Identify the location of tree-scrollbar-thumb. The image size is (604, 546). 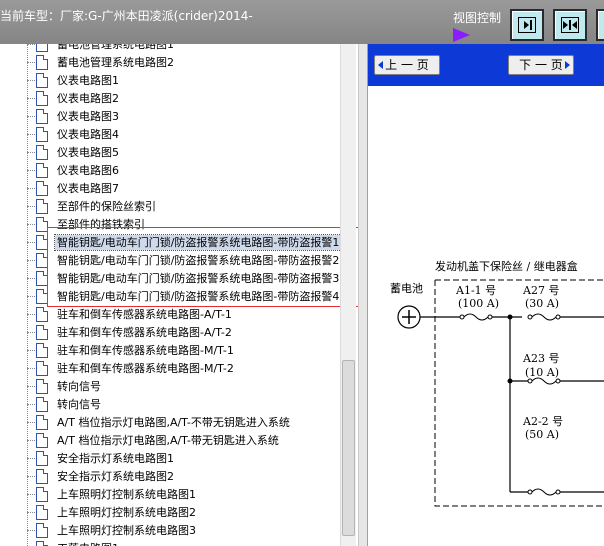
(348, 448).